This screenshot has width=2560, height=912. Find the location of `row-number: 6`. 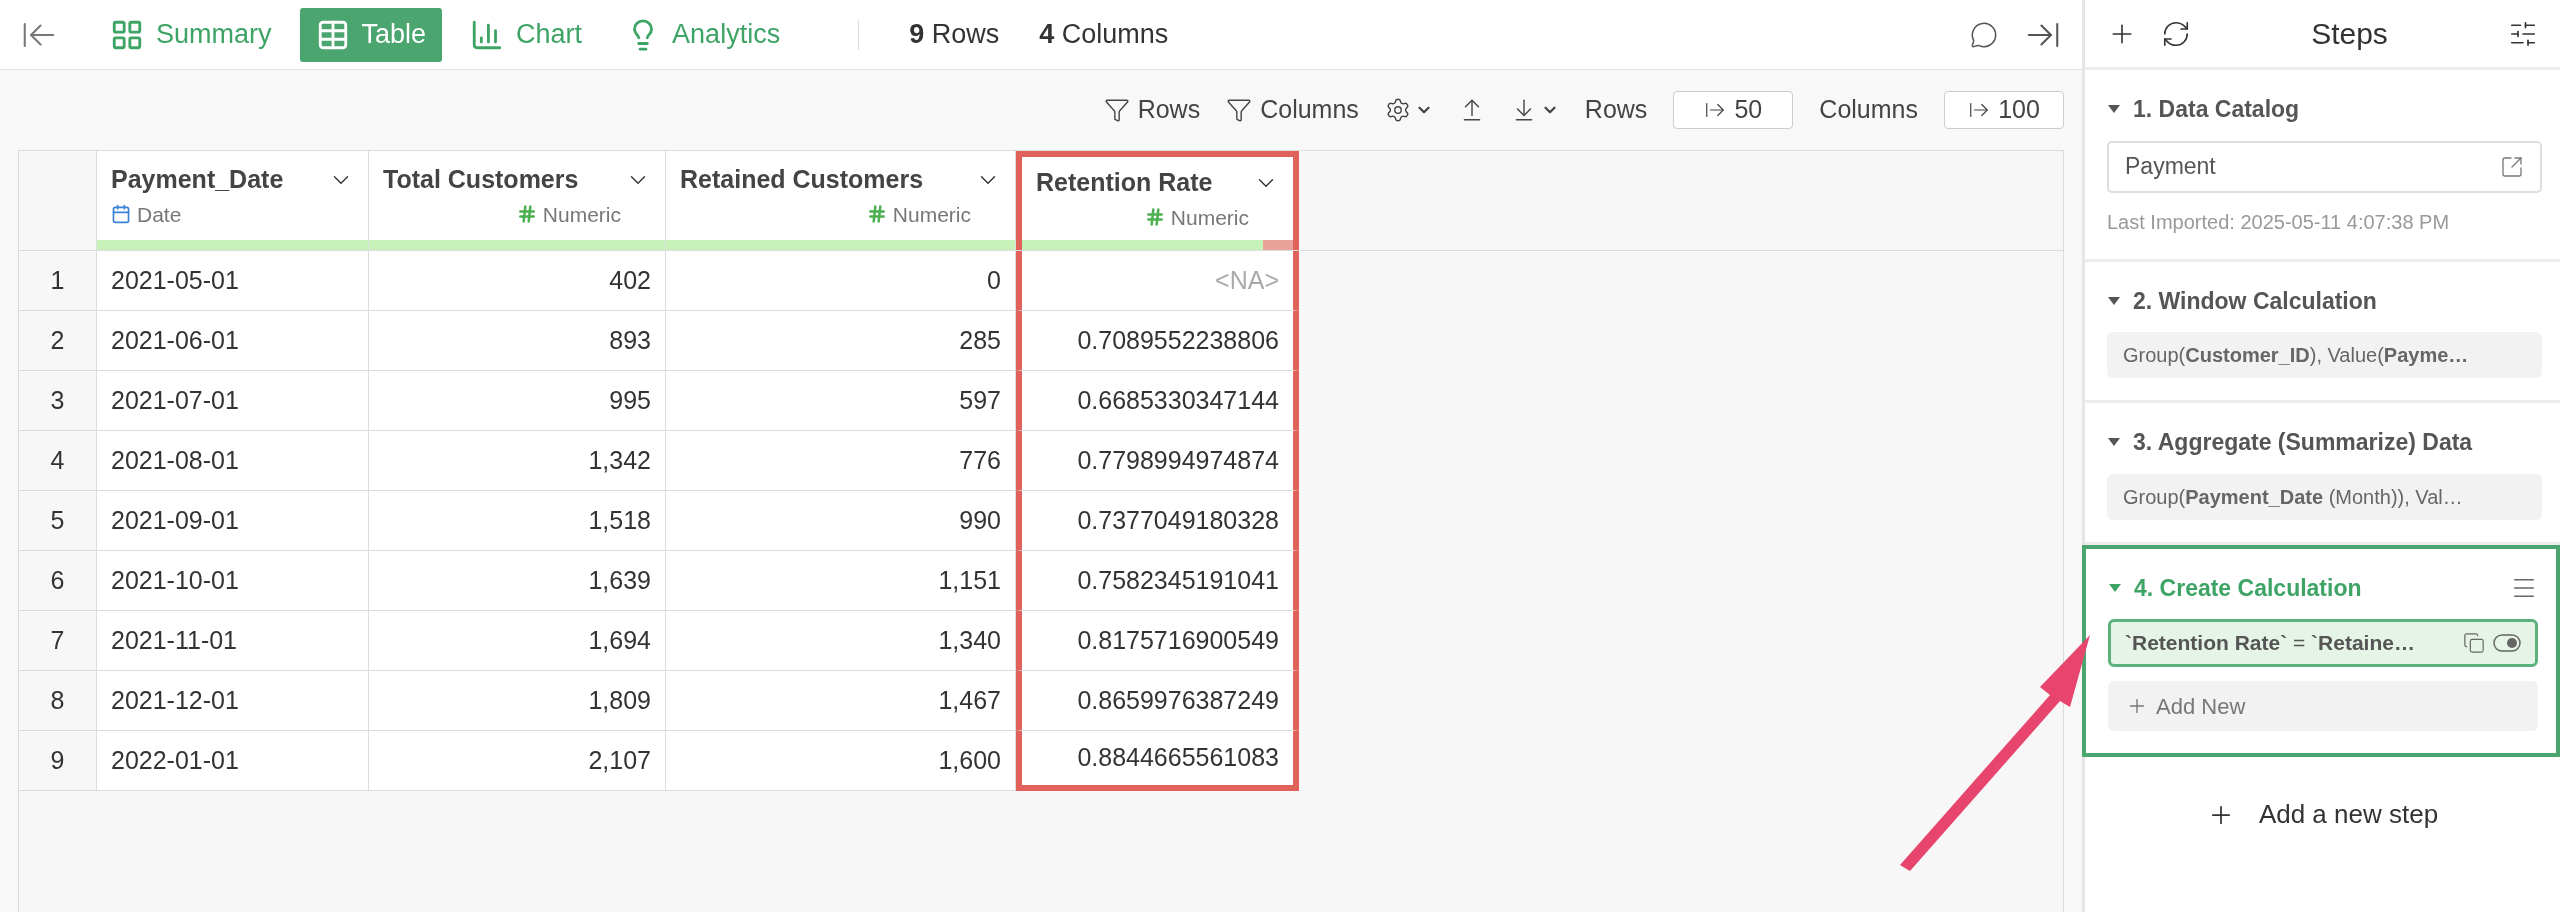

row-number: 6 is located at coordinates (58, 581).